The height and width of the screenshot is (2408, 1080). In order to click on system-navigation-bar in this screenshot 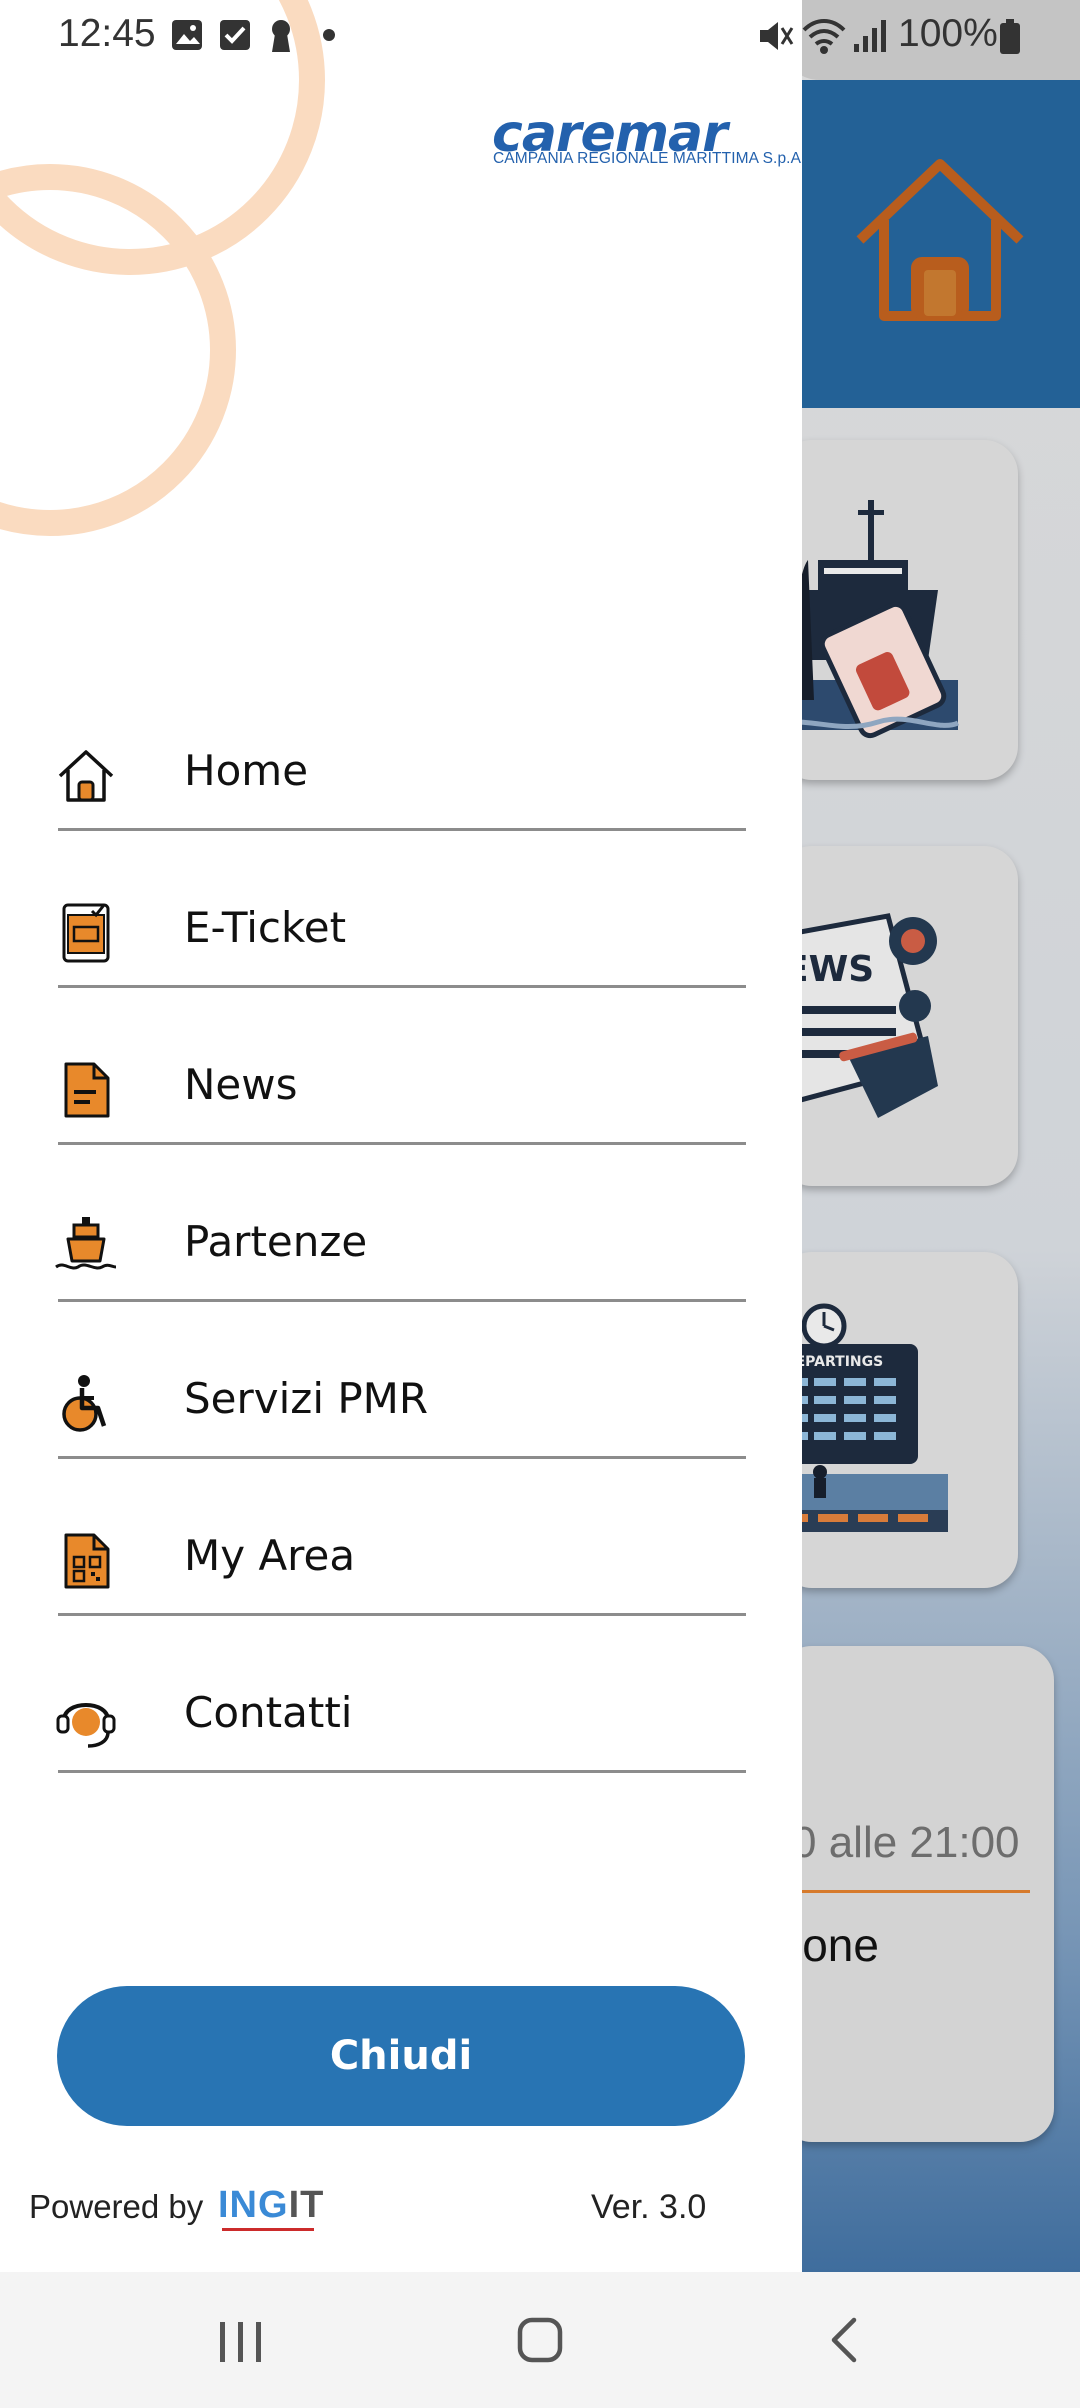, I will do `click(540, 2340)`.